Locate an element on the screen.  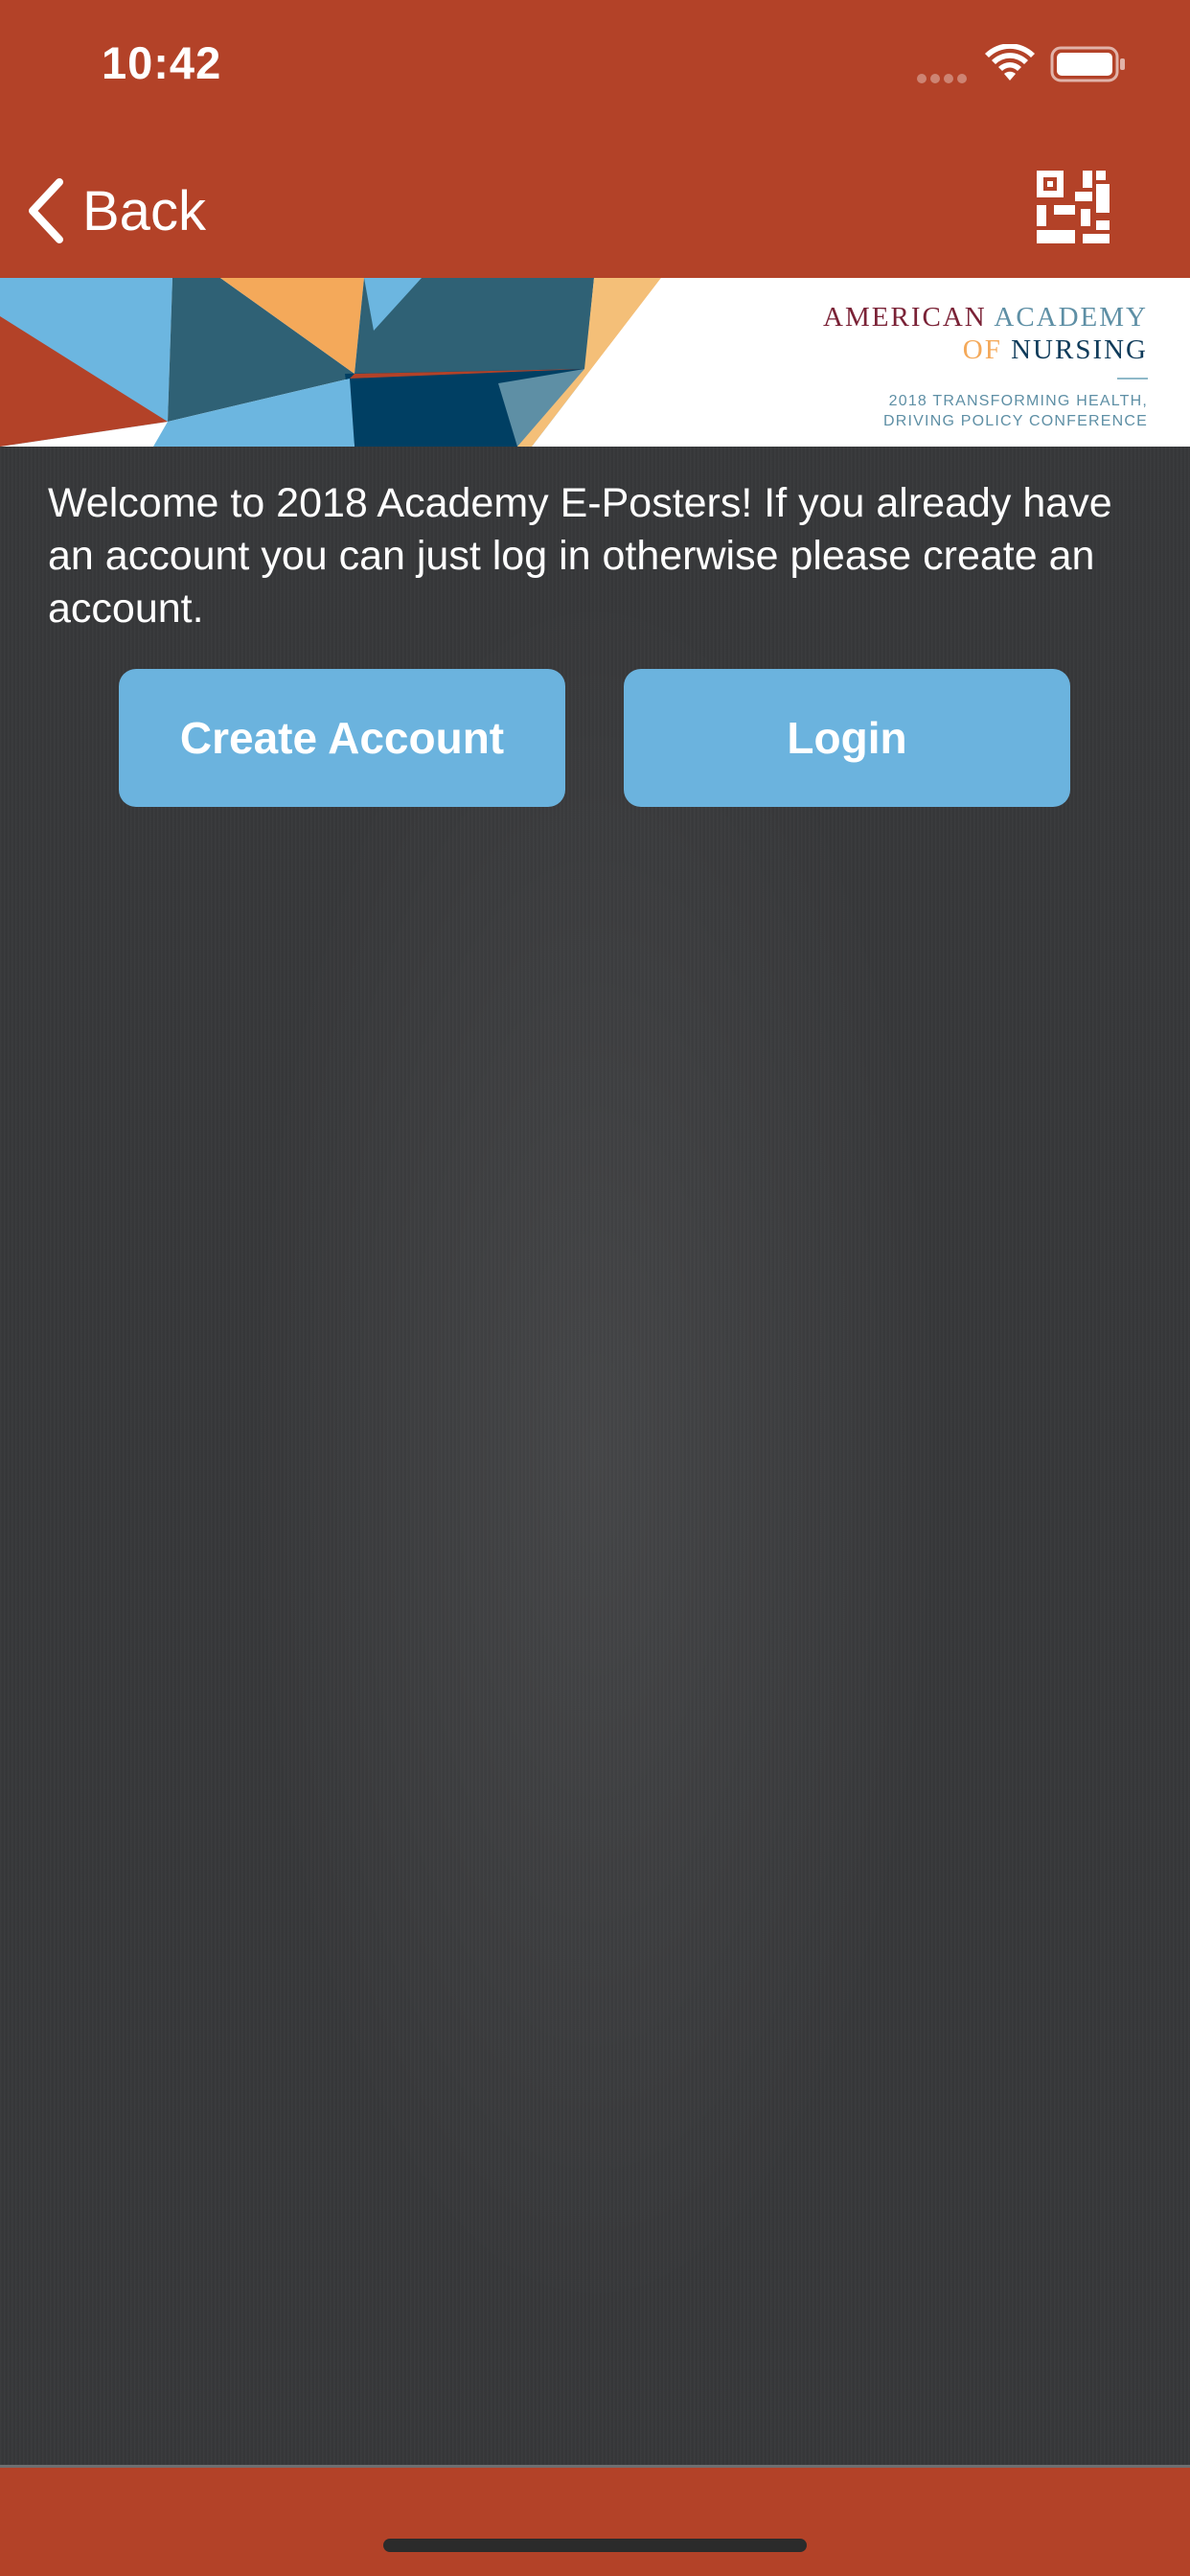
logo-academy: ACADEMY is located at coordinates (1071, 317).